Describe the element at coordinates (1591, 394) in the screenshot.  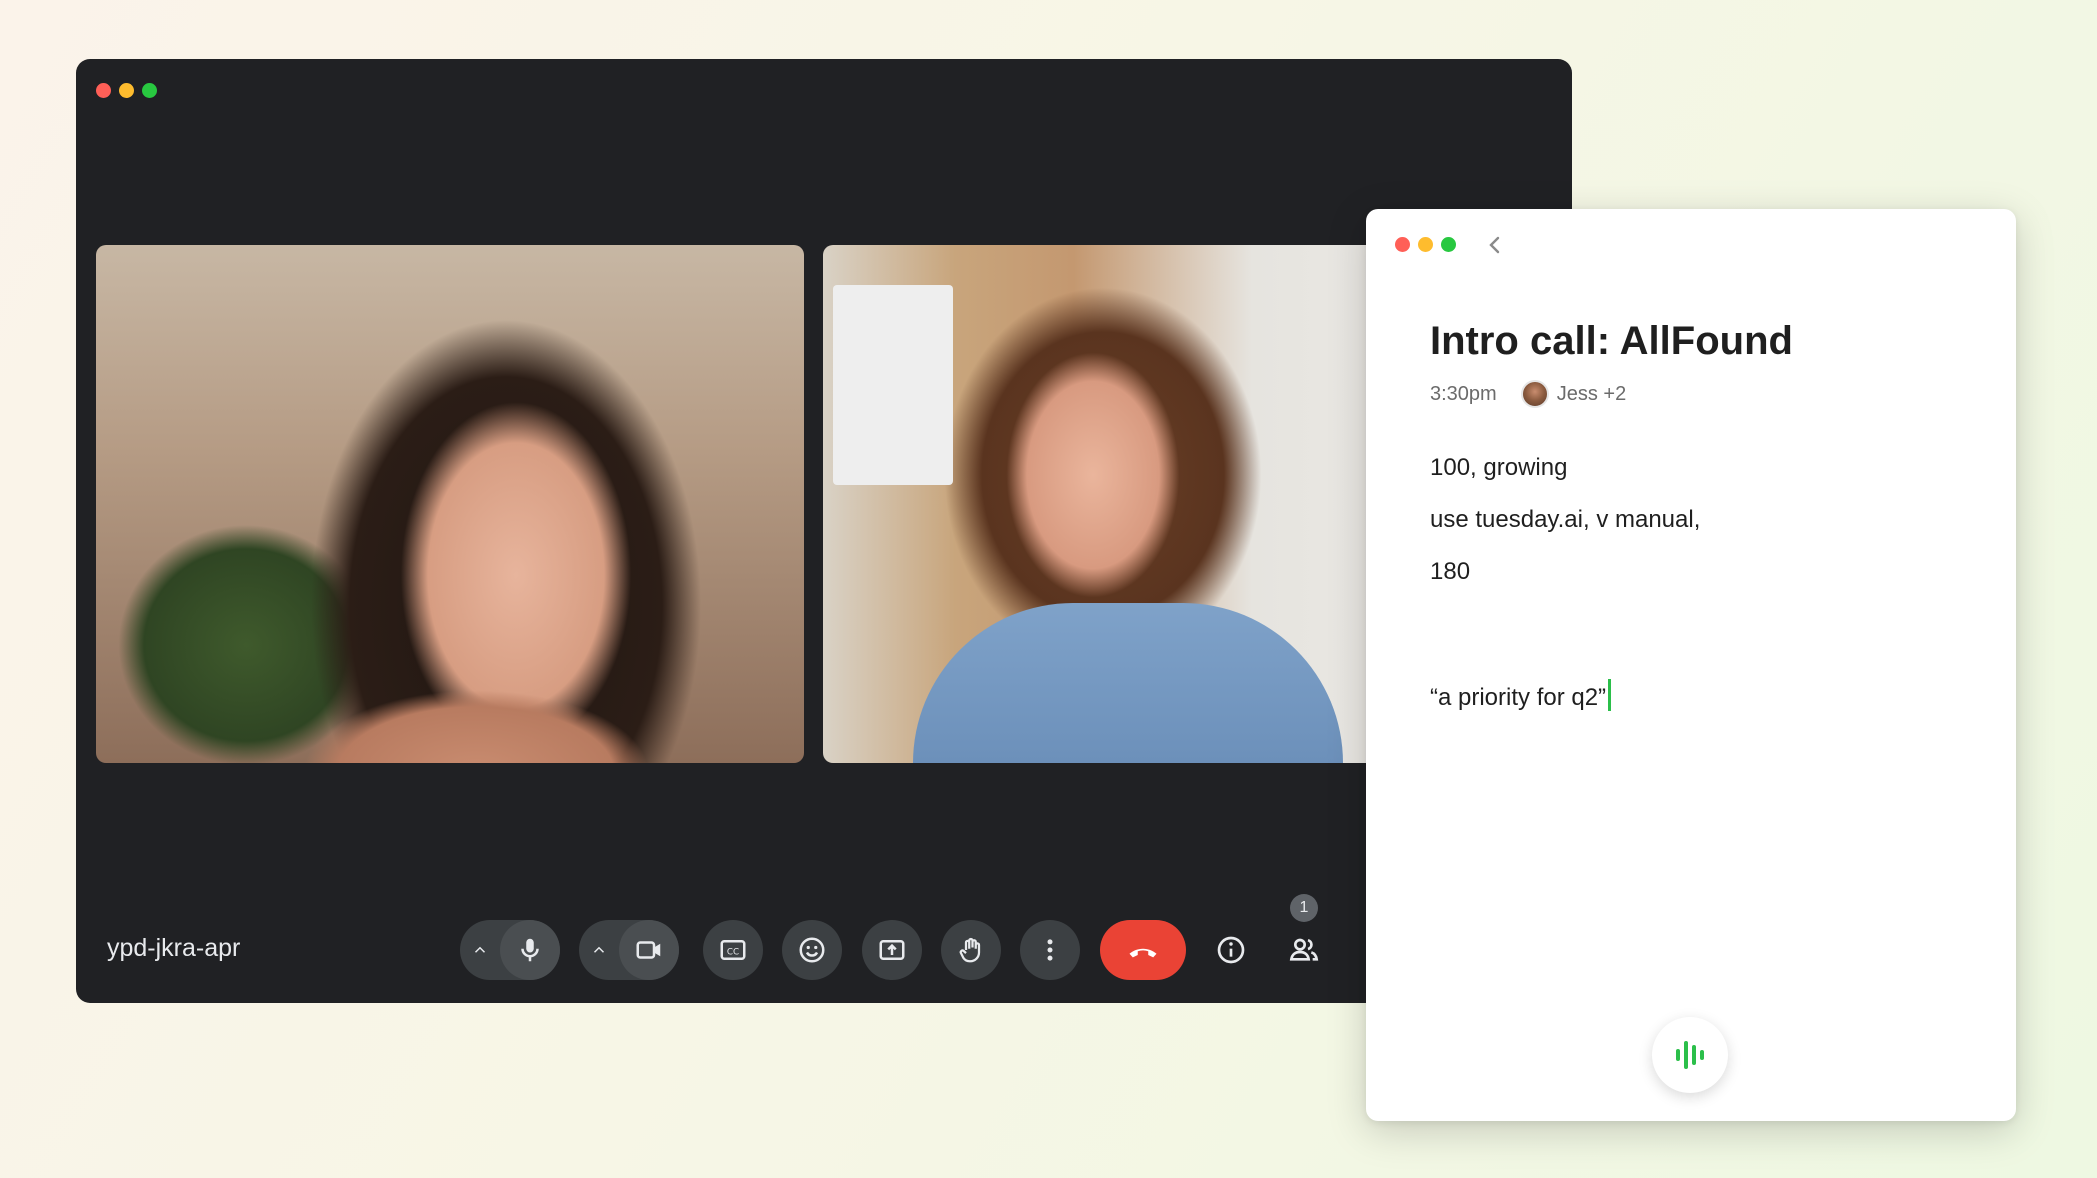
I see `attendees-label: Jess +2` at that location.